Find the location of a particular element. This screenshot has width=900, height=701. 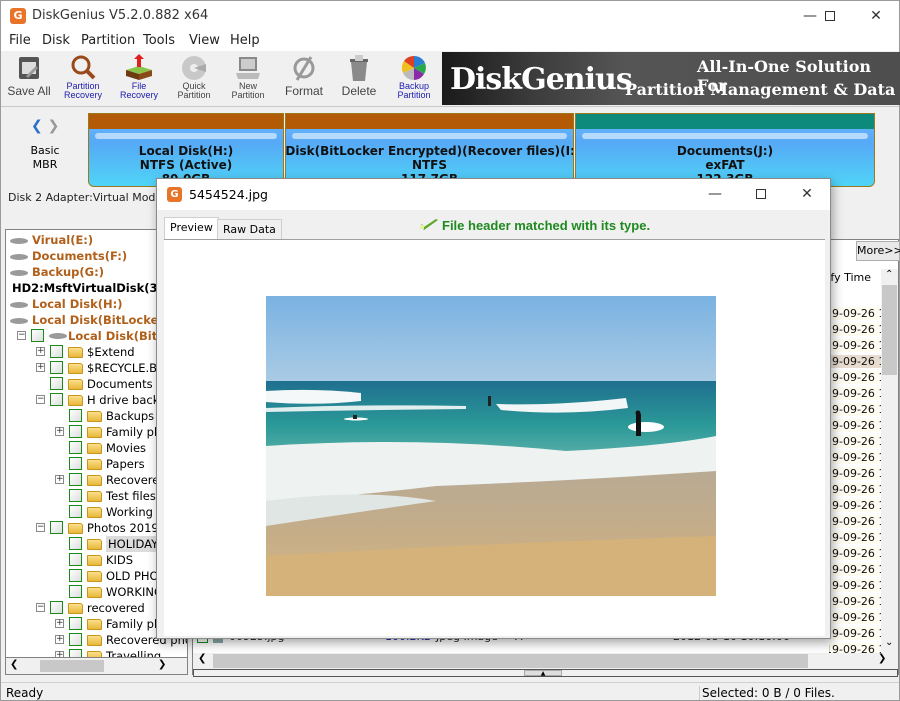

tree-volume-h: Local Disk(H:) is located at coordinates (66, 304).